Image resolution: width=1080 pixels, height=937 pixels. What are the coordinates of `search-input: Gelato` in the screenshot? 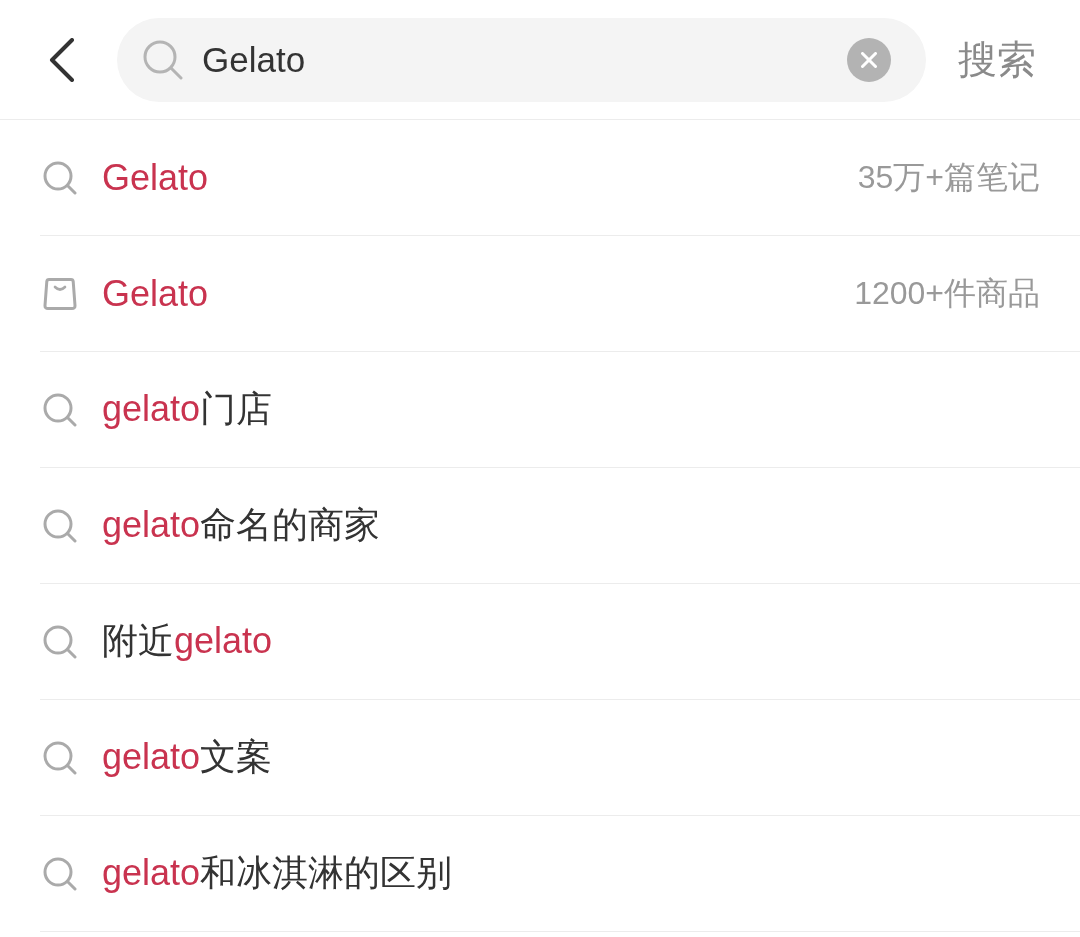 It's located at (516, 59).